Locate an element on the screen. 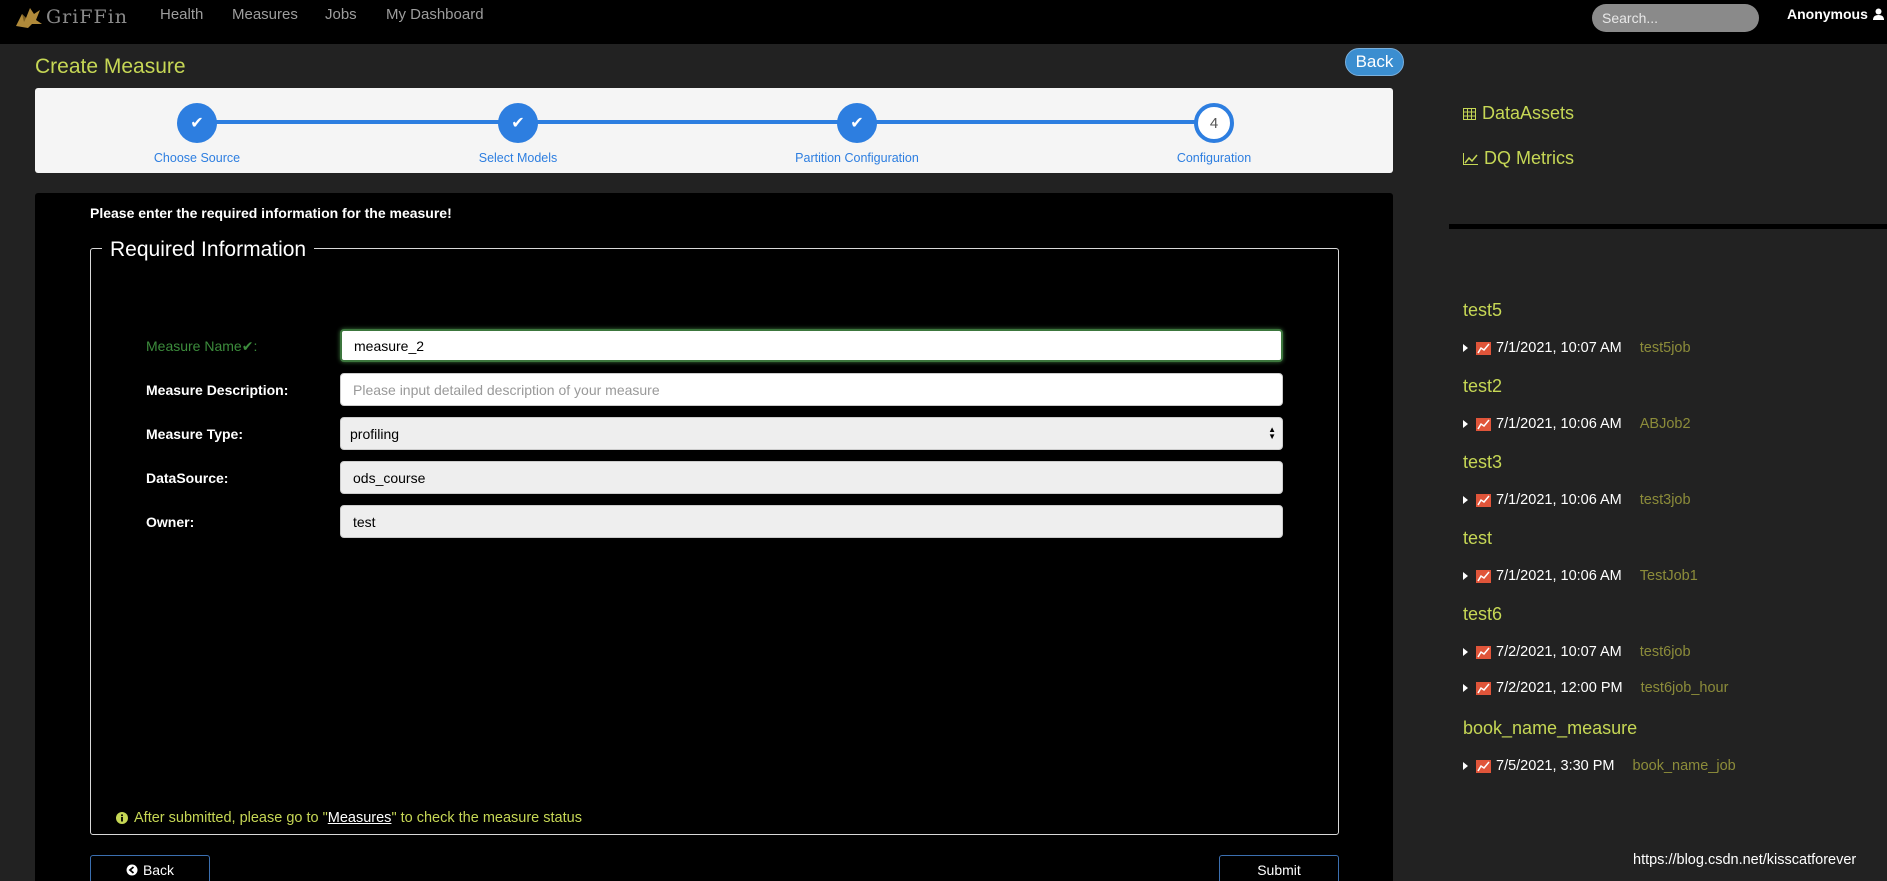 The image size is (1887, 881). metric-row: 7/2/2021, 12:00 PM test6job_hour is located at coordinates (1595, 688).